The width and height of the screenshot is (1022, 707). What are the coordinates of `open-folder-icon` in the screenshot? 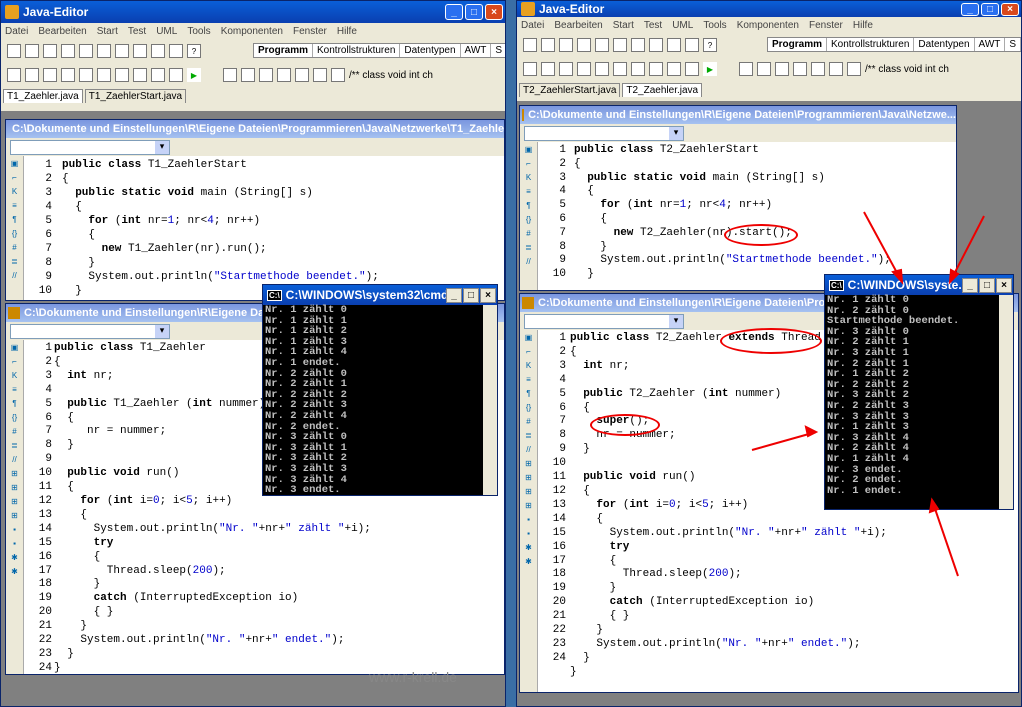 It's located at (548, 45).